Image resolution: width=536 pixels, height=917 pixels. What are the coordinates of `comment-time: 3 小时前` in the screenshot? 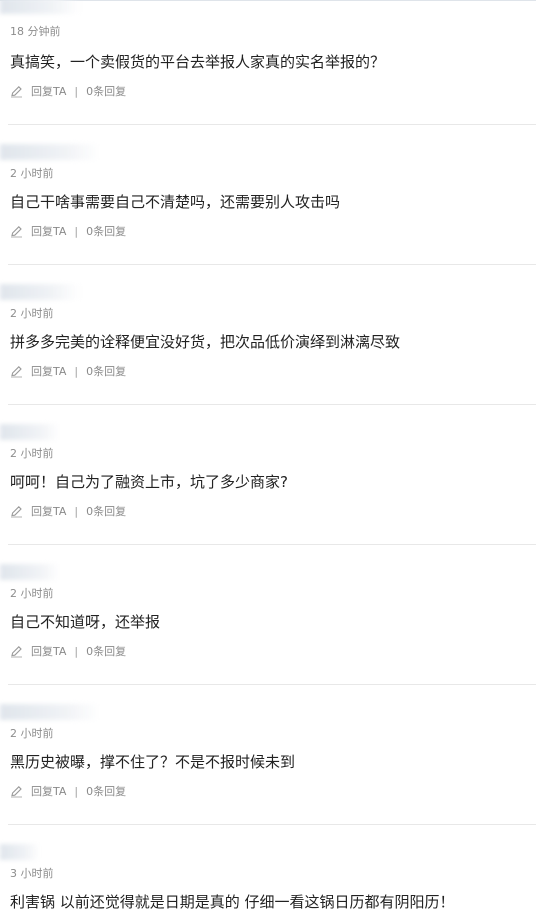 It's located at (32, 873).